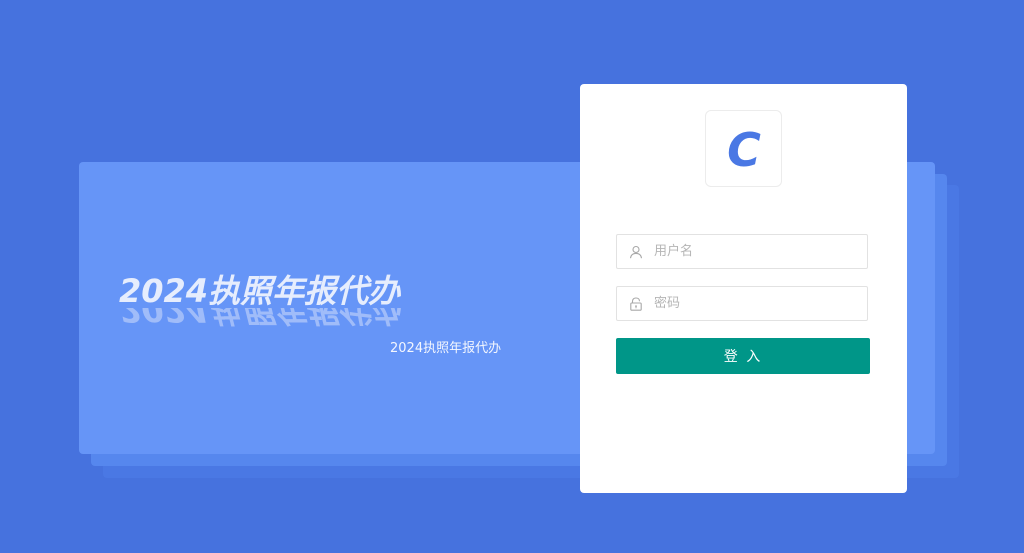 This screenshot has height=553, width=1024. I want to click on banner-title-reflection: 2024执照年报代办, so click(279, 320).